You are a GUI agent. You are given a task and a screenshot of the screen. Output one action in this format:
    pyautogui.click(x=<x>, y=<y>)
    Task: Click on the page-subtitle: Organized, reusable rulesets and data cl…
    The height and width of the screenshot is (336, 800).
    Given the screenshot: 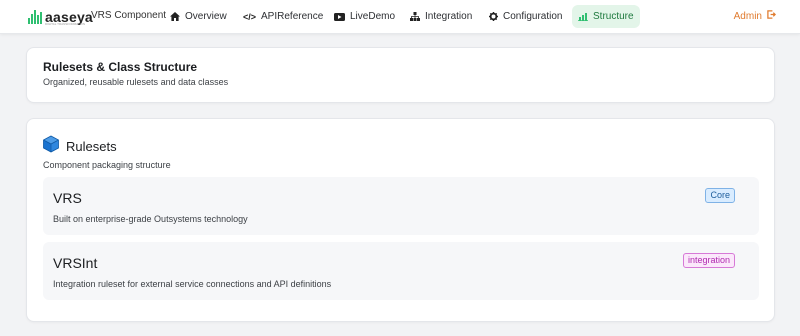 What is the action you would take?
    pyautogui.click(x=136, y=82)
    